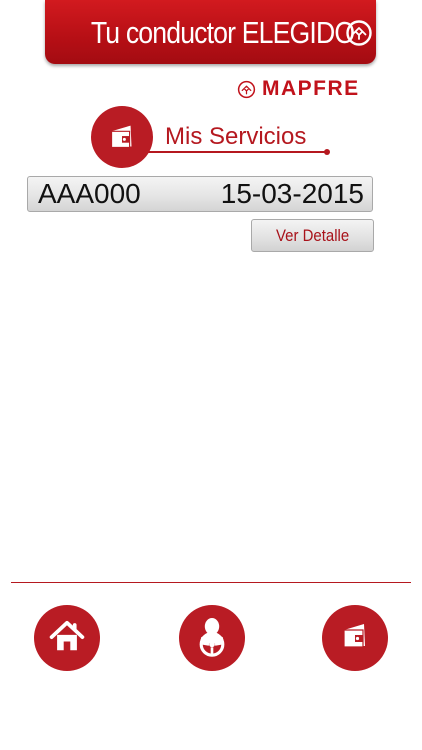  Describe the element at coordinates (223, 32) in the screenshot. I see `app-title: Tu conductor ELEGIDO` at that location.